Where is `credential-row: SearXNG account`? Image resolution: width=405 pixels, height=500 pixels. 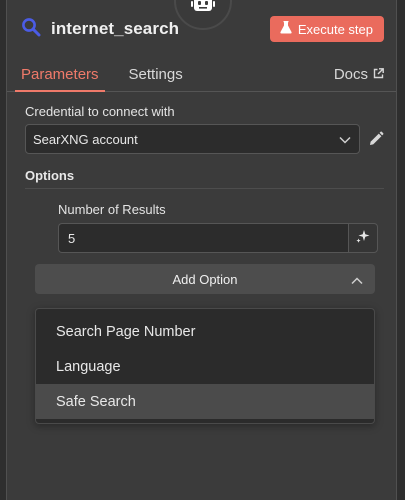
credential-row: SearXNG account is located at coordinates (204, 139).